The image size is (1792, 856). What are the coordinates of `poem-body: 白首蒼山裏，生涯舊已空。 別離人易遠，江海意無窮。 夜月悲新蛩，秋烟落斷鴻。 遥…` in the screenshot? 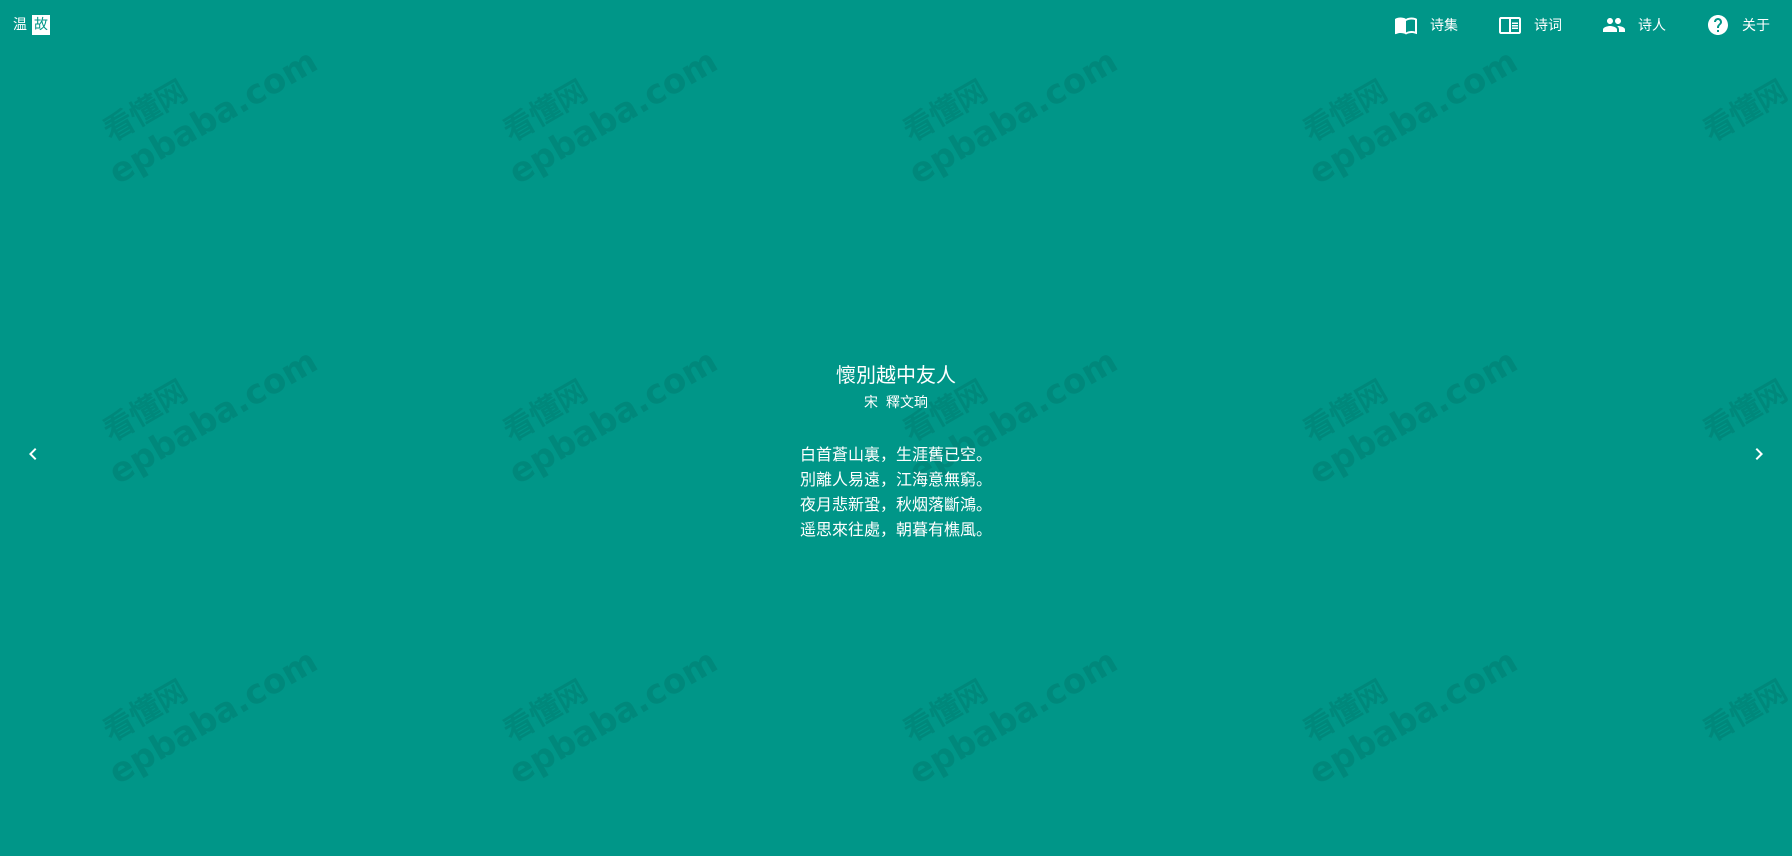 It's located at (896, 492).